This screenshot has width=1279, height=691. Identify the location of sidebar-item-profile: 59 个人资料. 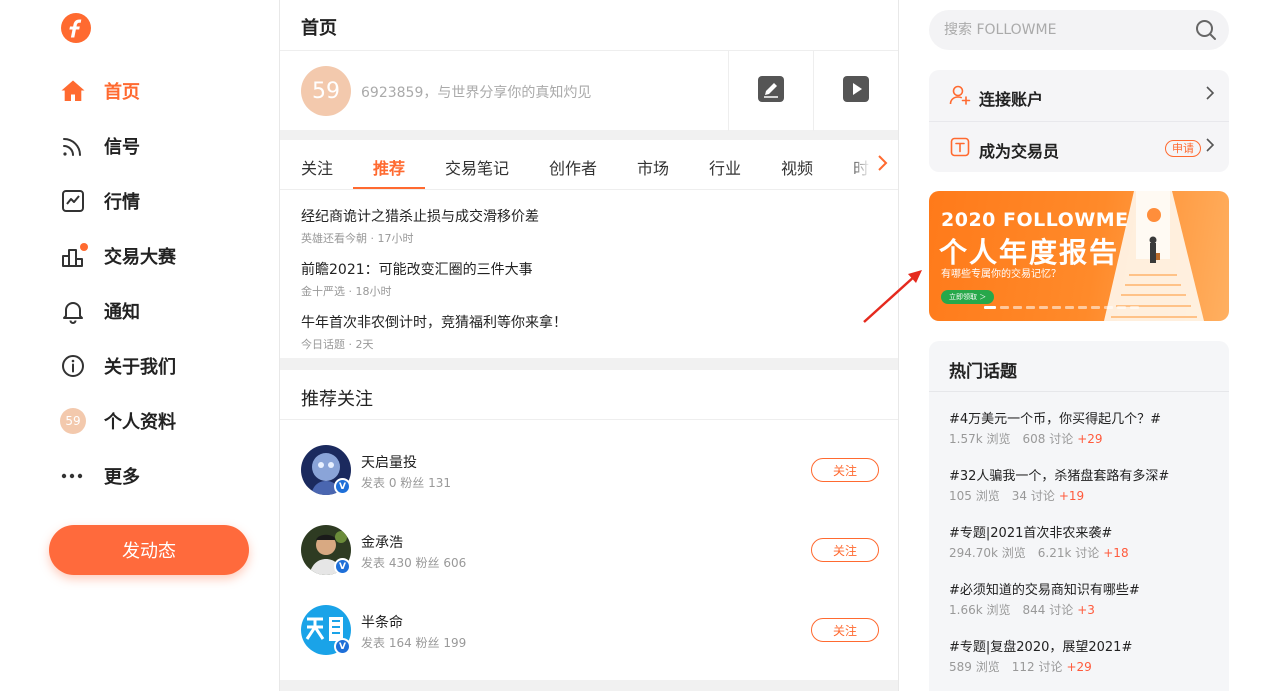
(118, 421).